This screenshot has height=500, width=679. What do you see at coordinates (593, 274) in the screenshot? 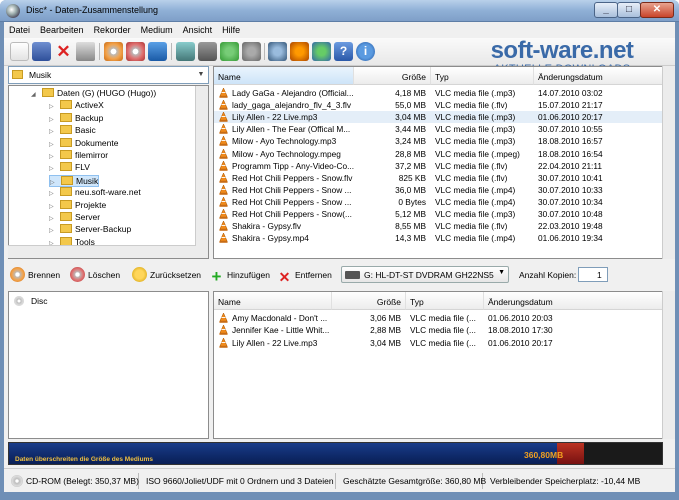
I see `copies-stepper: 1` at bounding box center [593, 274].